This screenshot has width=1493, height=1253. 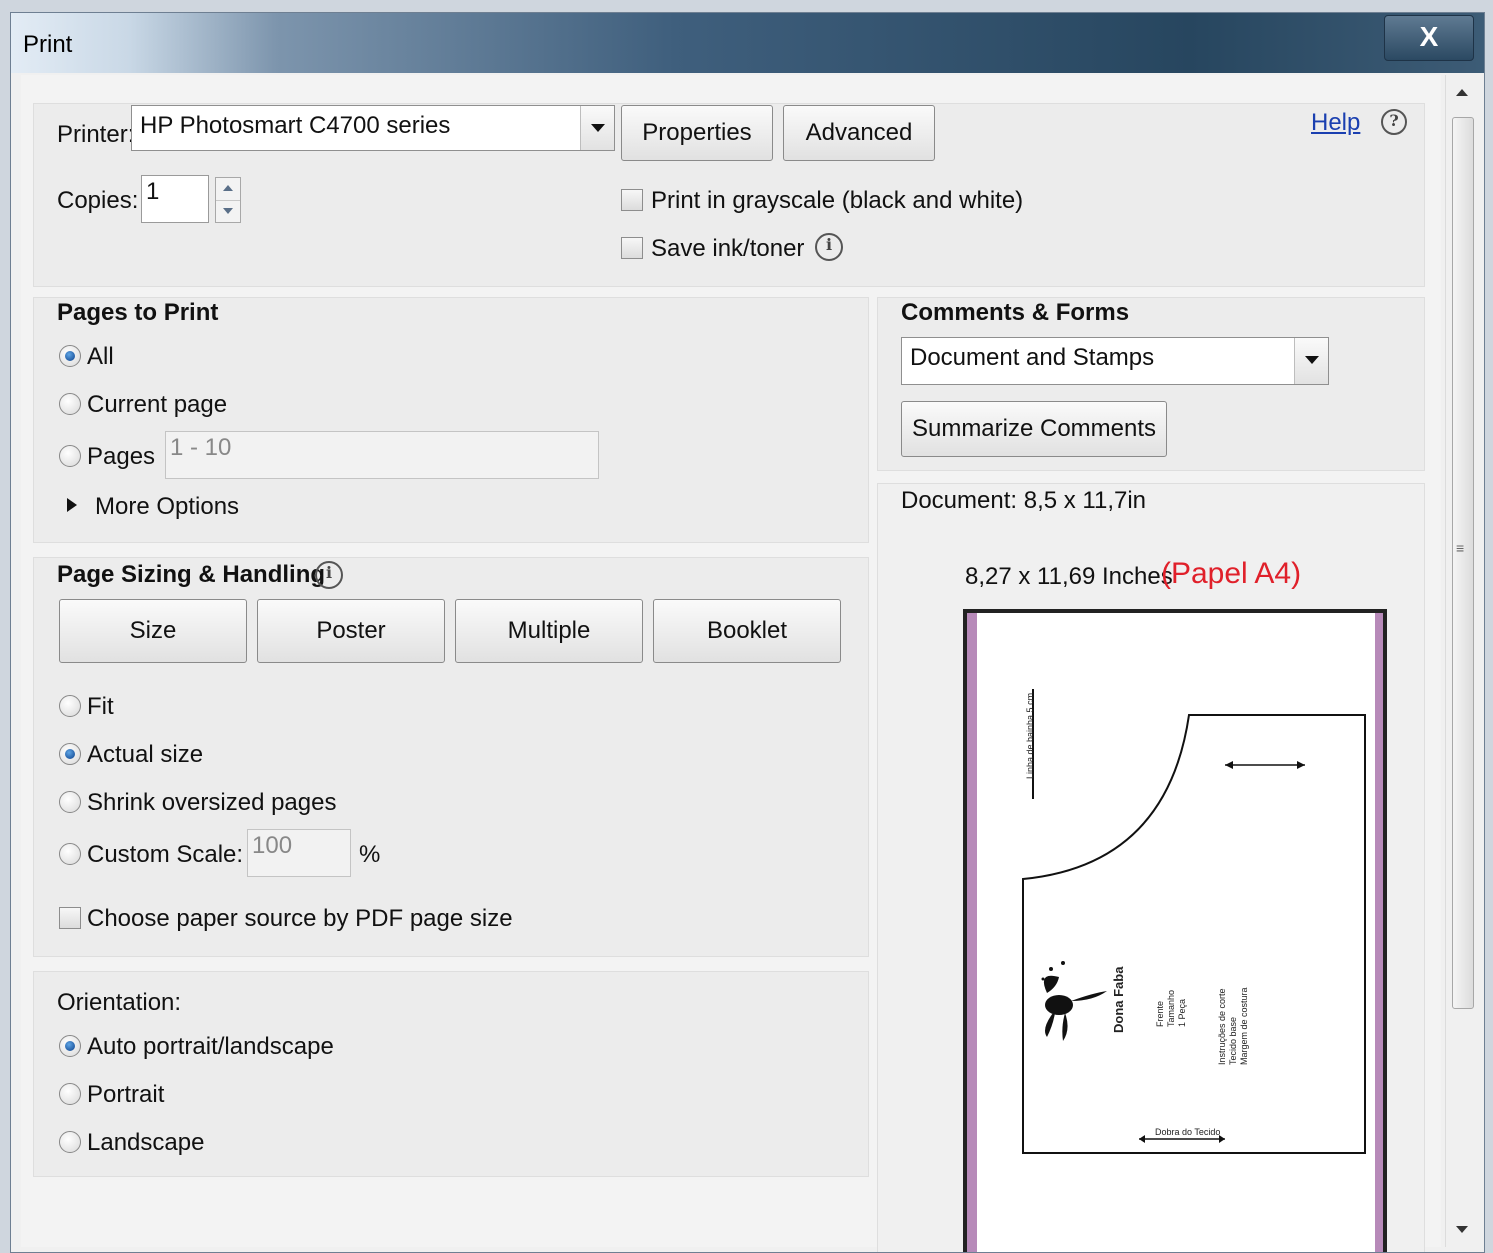 I want to click on page-sizing-title: Page Sizing & Handling, so click(x=191, y=574).